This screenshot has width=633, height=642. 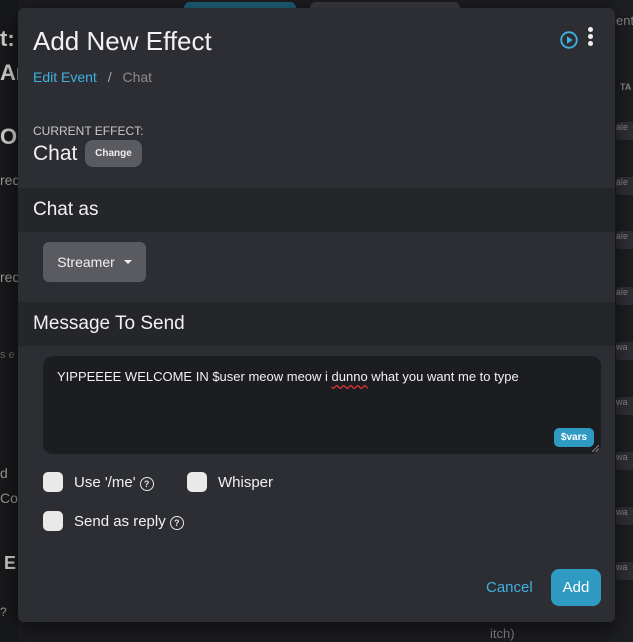 What do you see at coordinates (129, 521) in the screenshot?
I see `send-as-reply-label: Send as reply?` at bounding box center [129, 521].